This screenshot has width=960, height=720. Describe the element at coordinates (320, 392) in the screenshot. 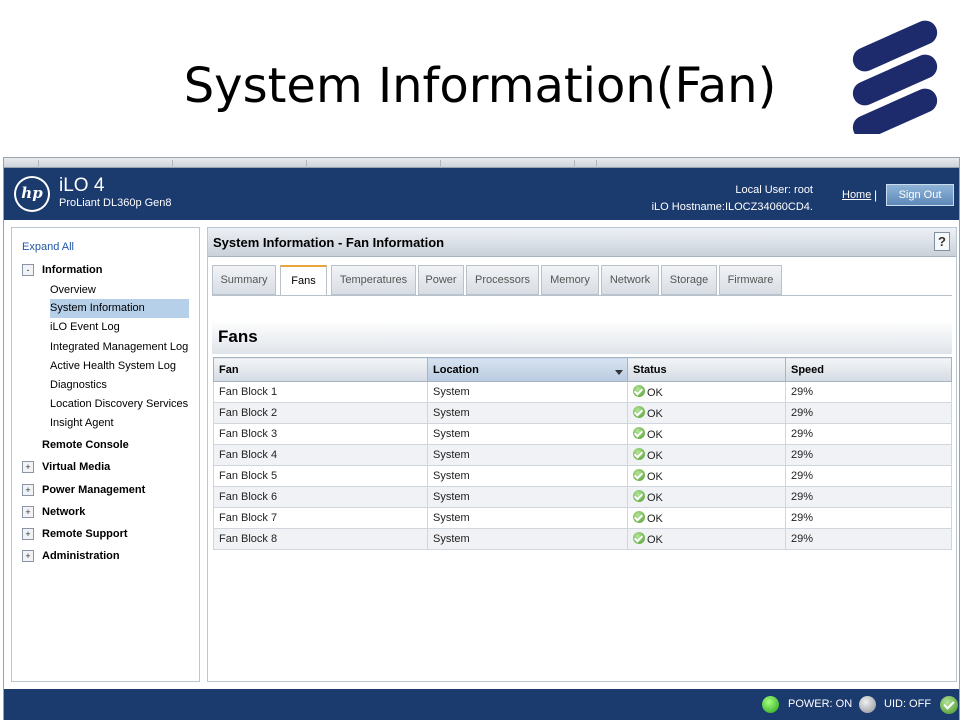

I see `fan-name: Fan Block 1` at that location.